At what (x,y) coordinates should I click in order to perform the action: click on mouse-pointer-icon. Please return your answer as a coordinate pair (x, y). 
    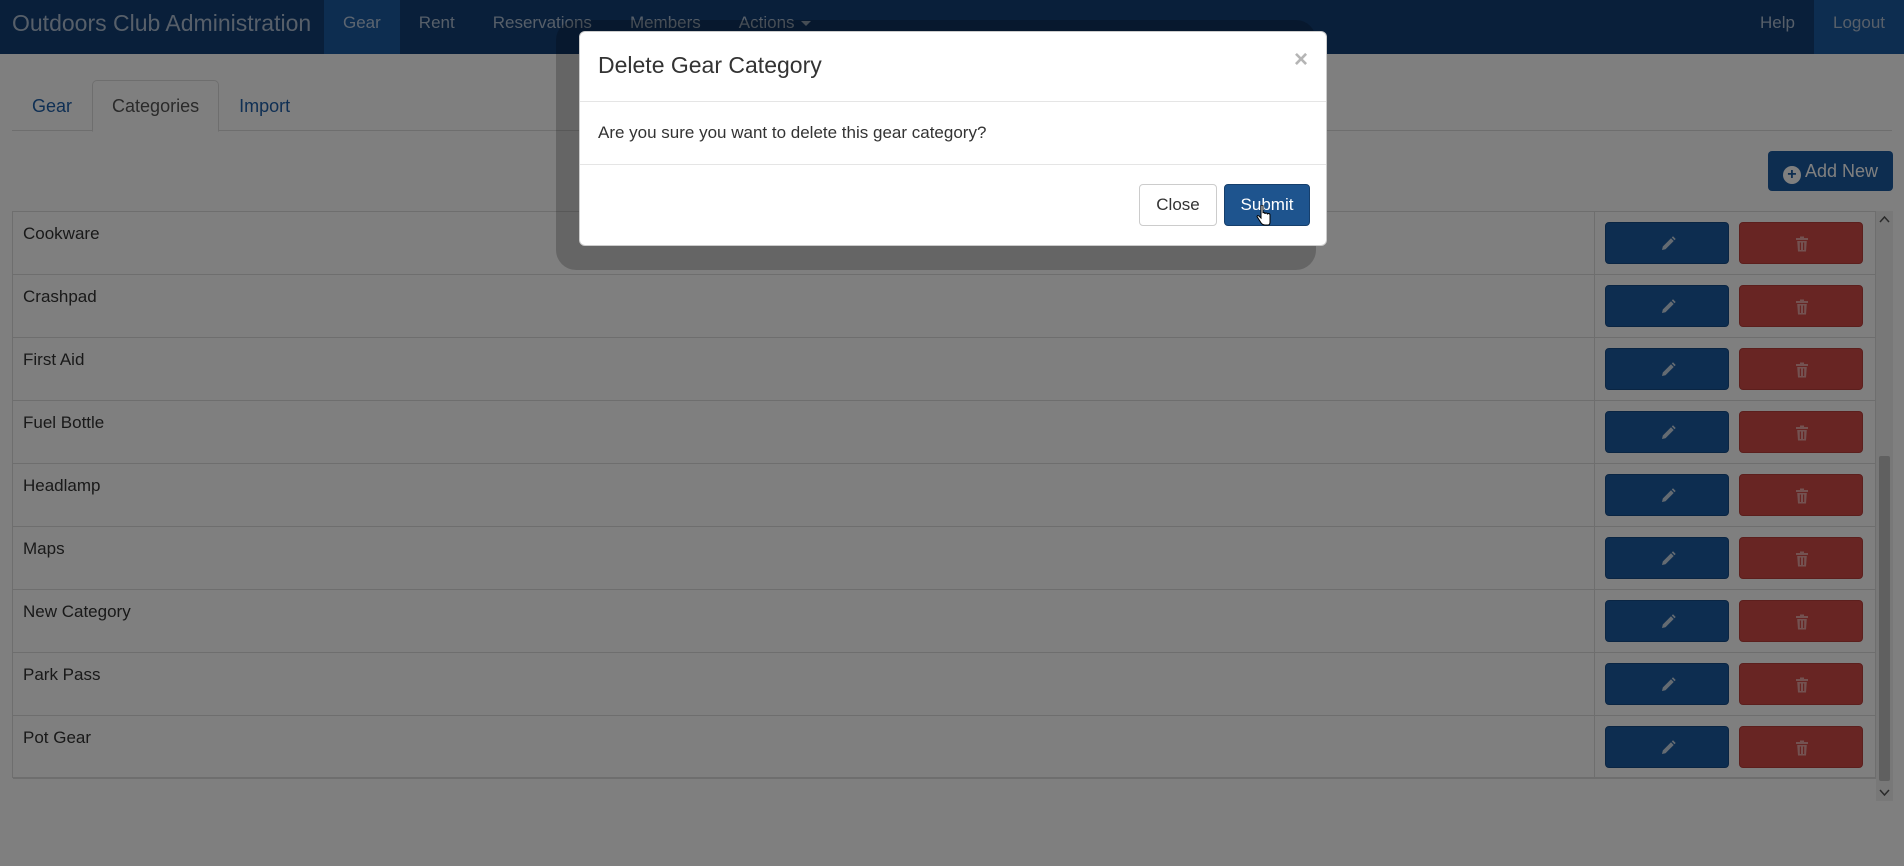
    Looking at the image, I should click on (1263, 215).